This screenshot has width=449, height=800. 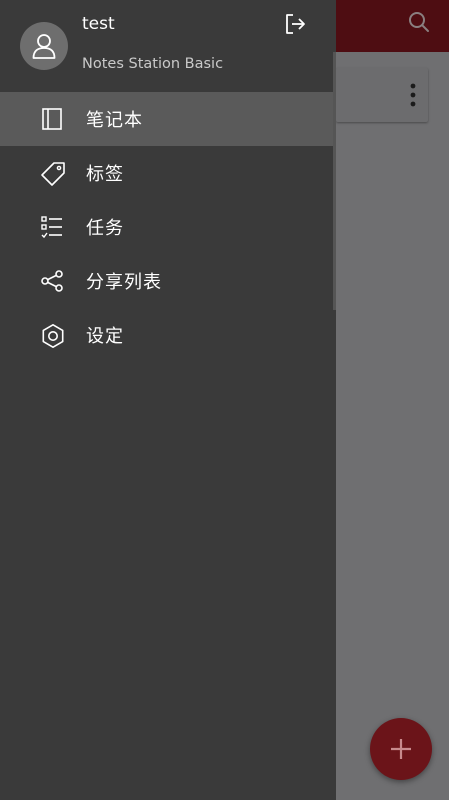 I want to click on user-name: test, so click(x=98, y=24).